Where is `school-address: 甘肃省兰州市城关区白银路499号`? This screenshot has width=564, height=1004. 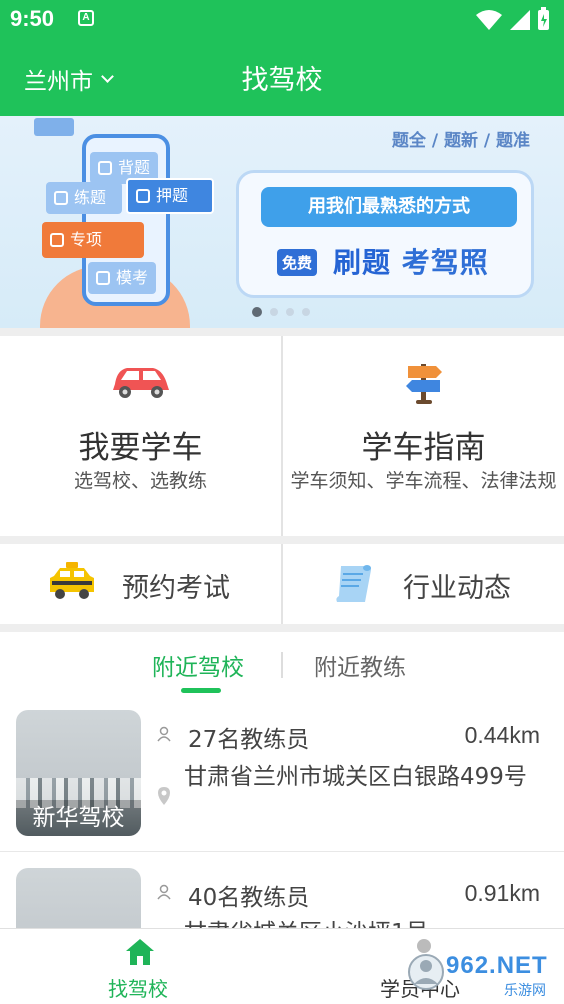 school-address: 甘肃省兰州市城关区白银路499号 is located at coordinates (355, 777).